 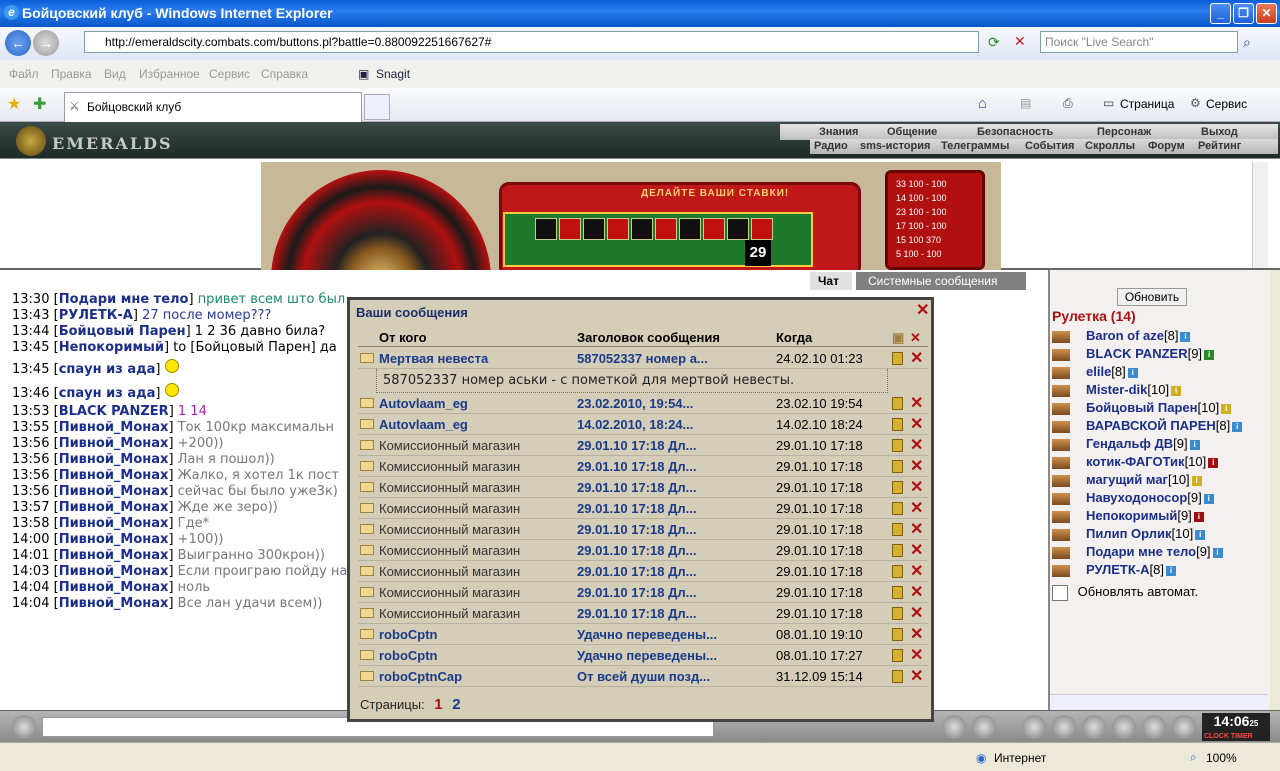 What do you see at coordinates (111, 347) in the screenshot?
I see `chat-nick: Непокоримый` at bounding box center [111, 347].